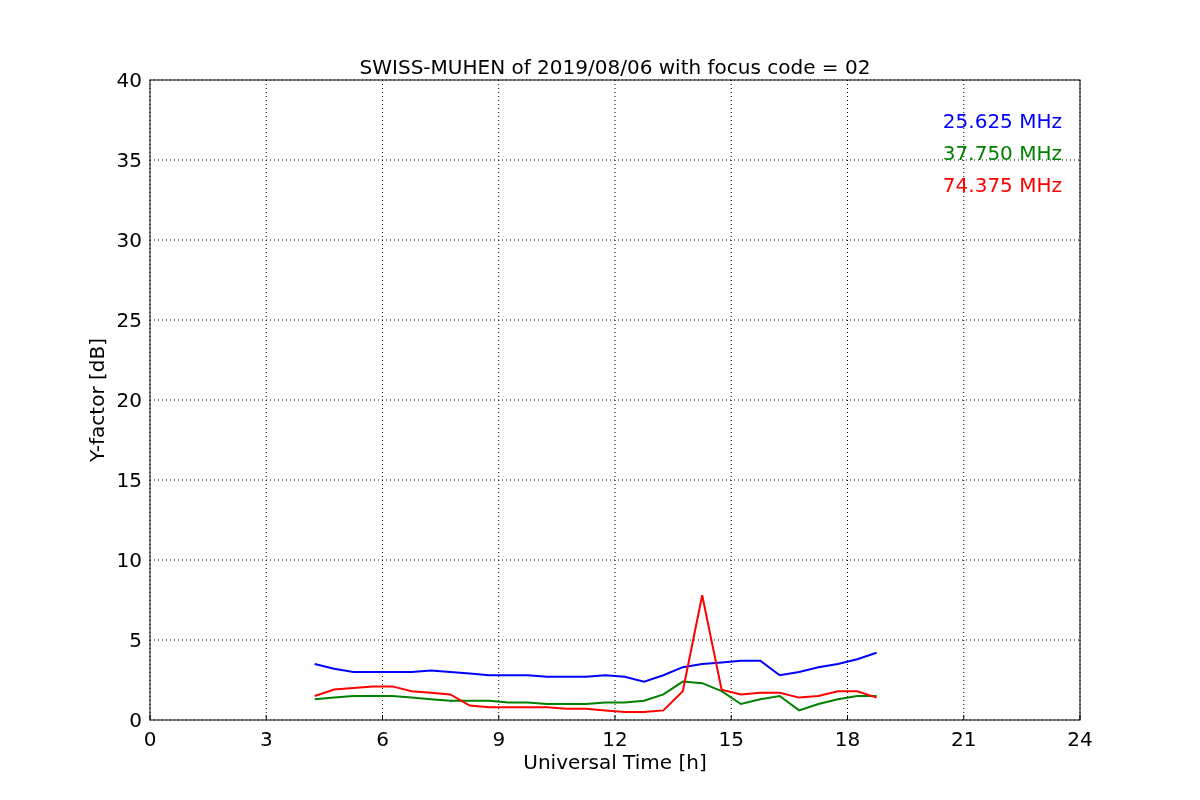 This screenshot has width=1200, height=800. I want to click on chart-title: SWISS-MUHEN of 2019/08/06 with focus code = 02, so click(615, 67).